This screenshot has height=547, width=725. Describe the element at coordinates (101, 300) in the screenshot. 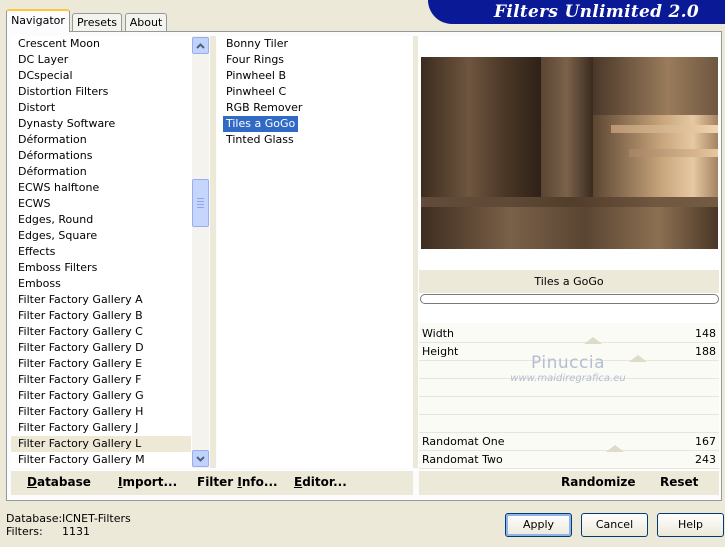

I see `category-item: Filter Factory Gallery A` at that location.